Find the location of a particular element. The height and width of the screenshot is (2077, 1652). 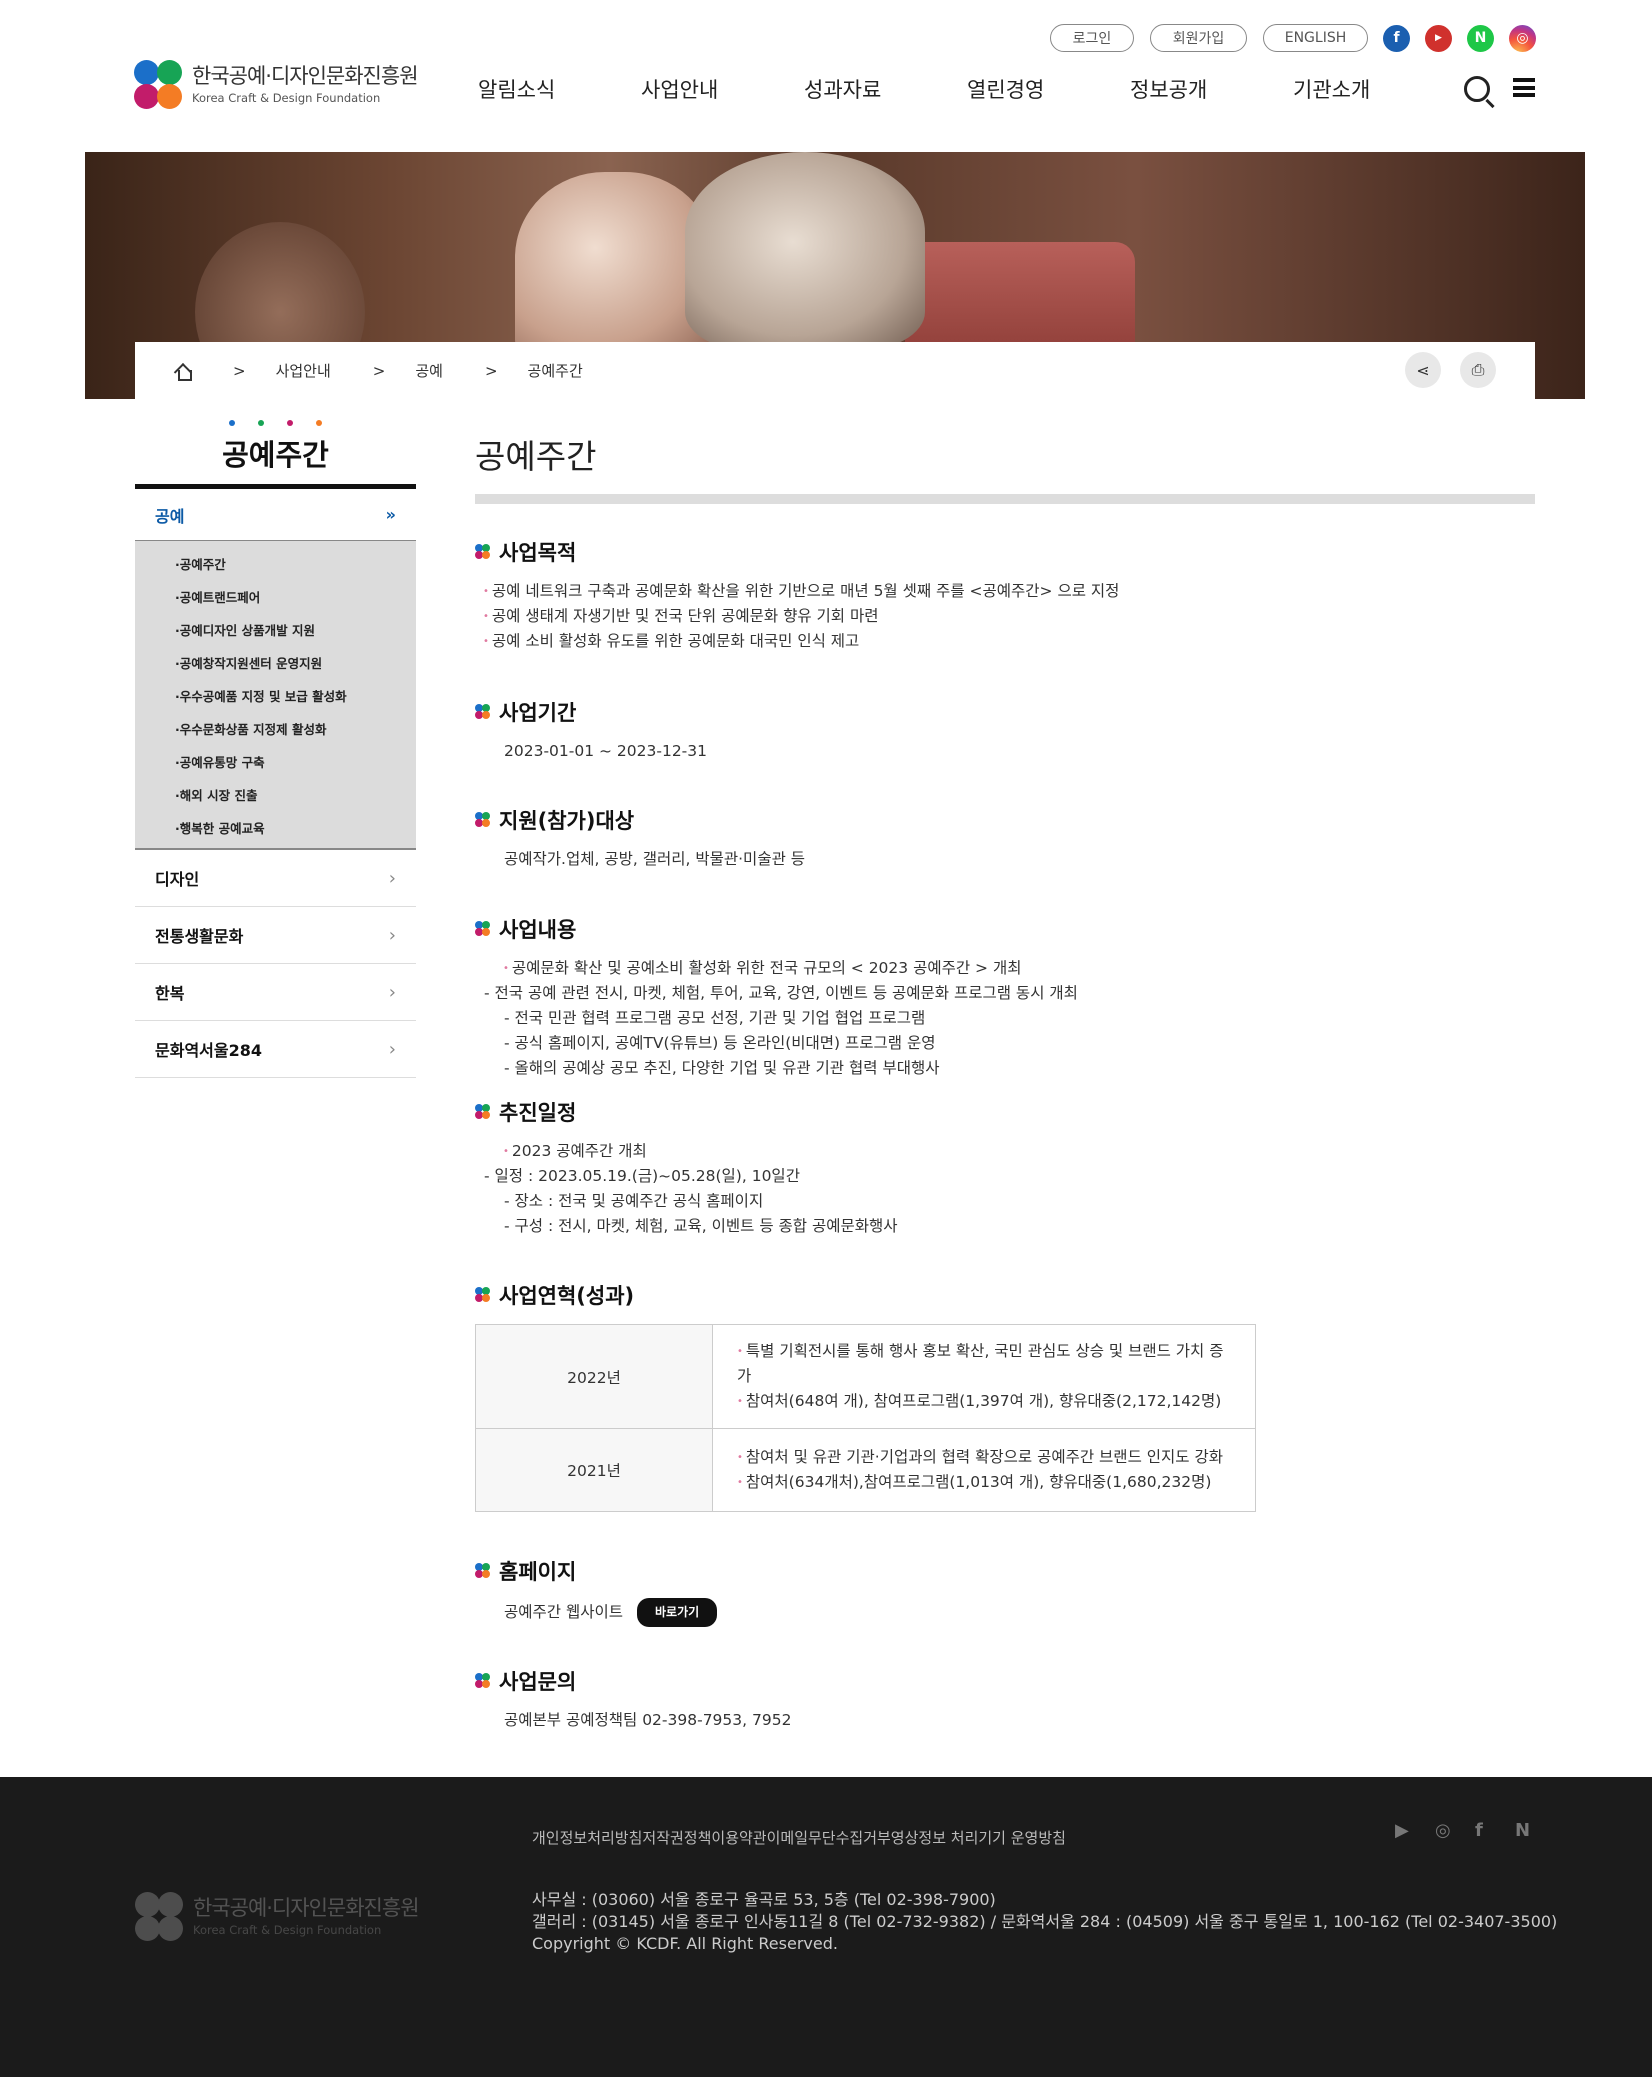

login-button: 로그인 is located at coordinates (1092, 38).